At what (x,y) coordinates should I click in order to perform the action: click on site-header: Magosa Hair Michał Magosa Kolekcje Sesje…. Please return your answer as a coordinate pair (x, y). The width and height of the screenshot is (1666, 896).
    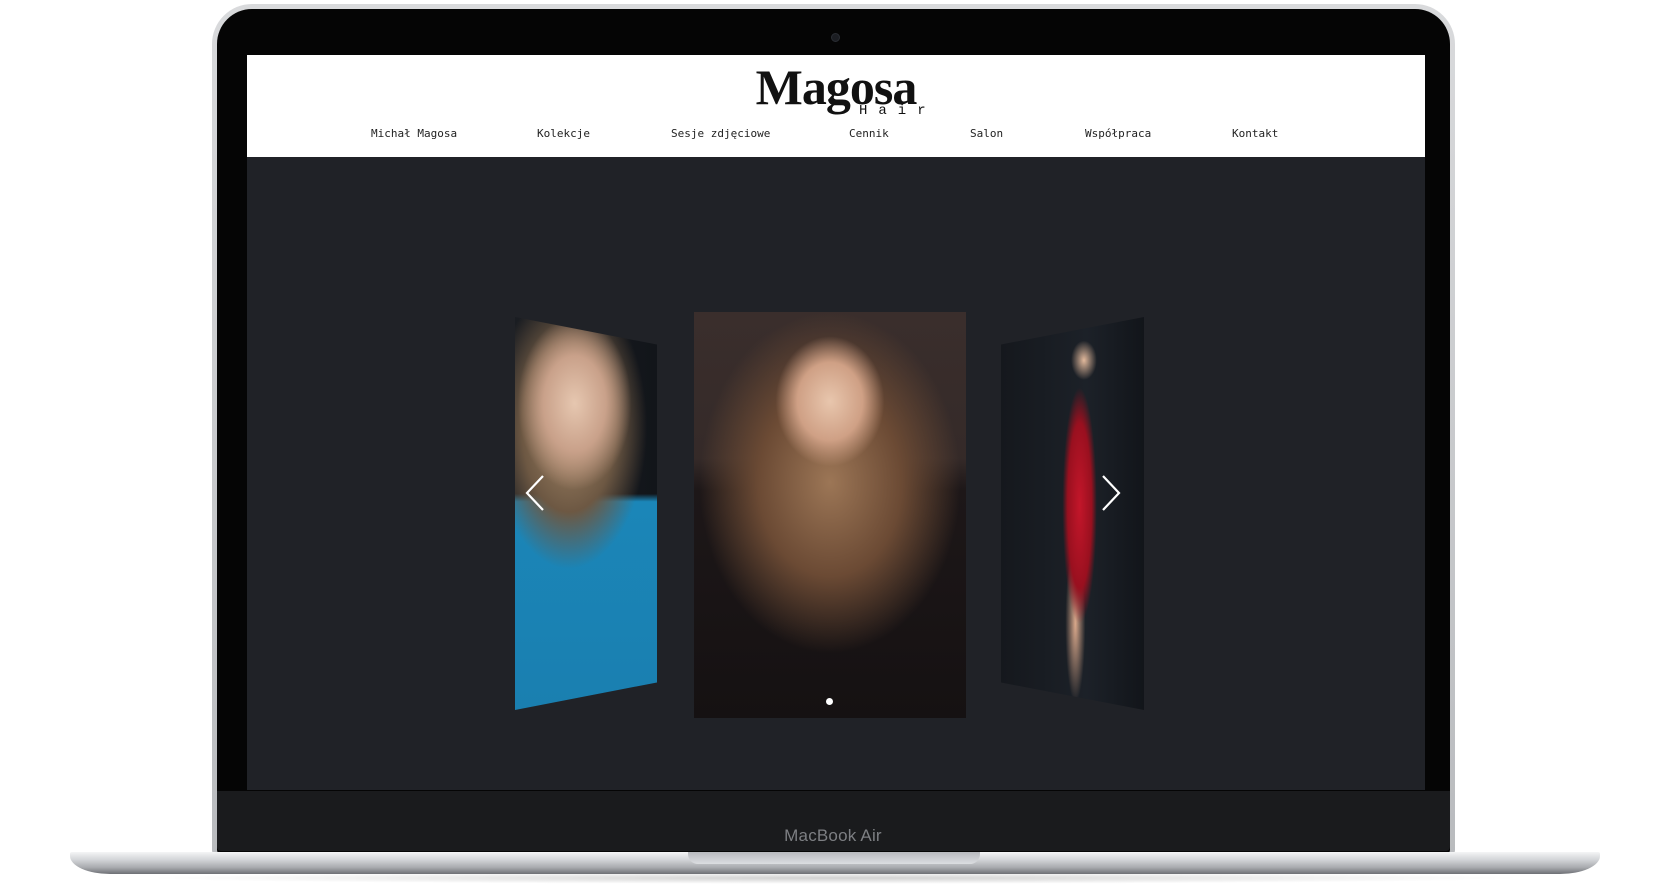
    Looking at the image, I should click on (836, 106).